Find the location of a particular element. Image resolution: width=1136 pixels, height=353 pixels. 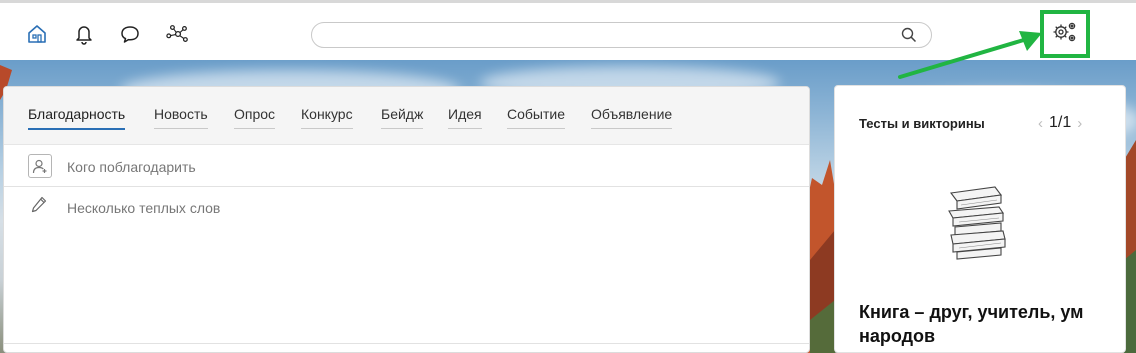

tab-idea: Идея is located at coordinates (465, 117).